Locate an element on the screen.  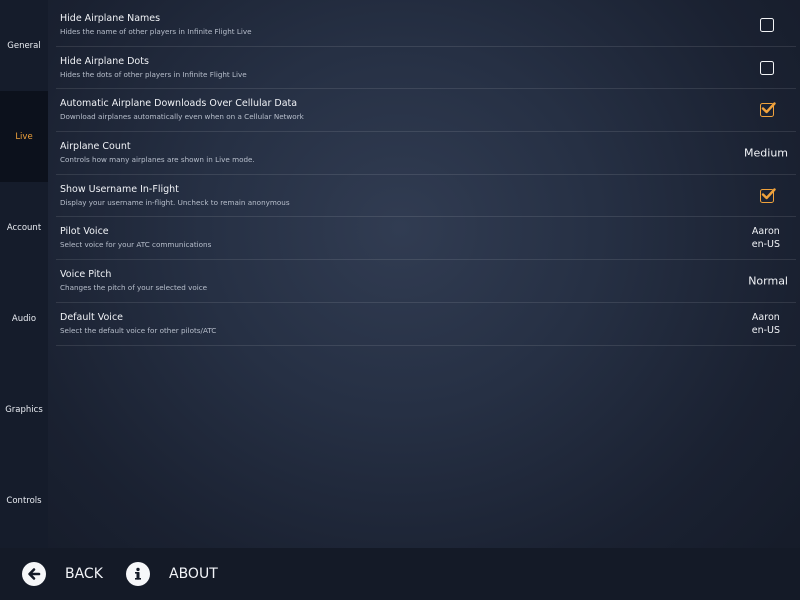
setting-title: Voice Pitch is located at coordinates (86, 275).